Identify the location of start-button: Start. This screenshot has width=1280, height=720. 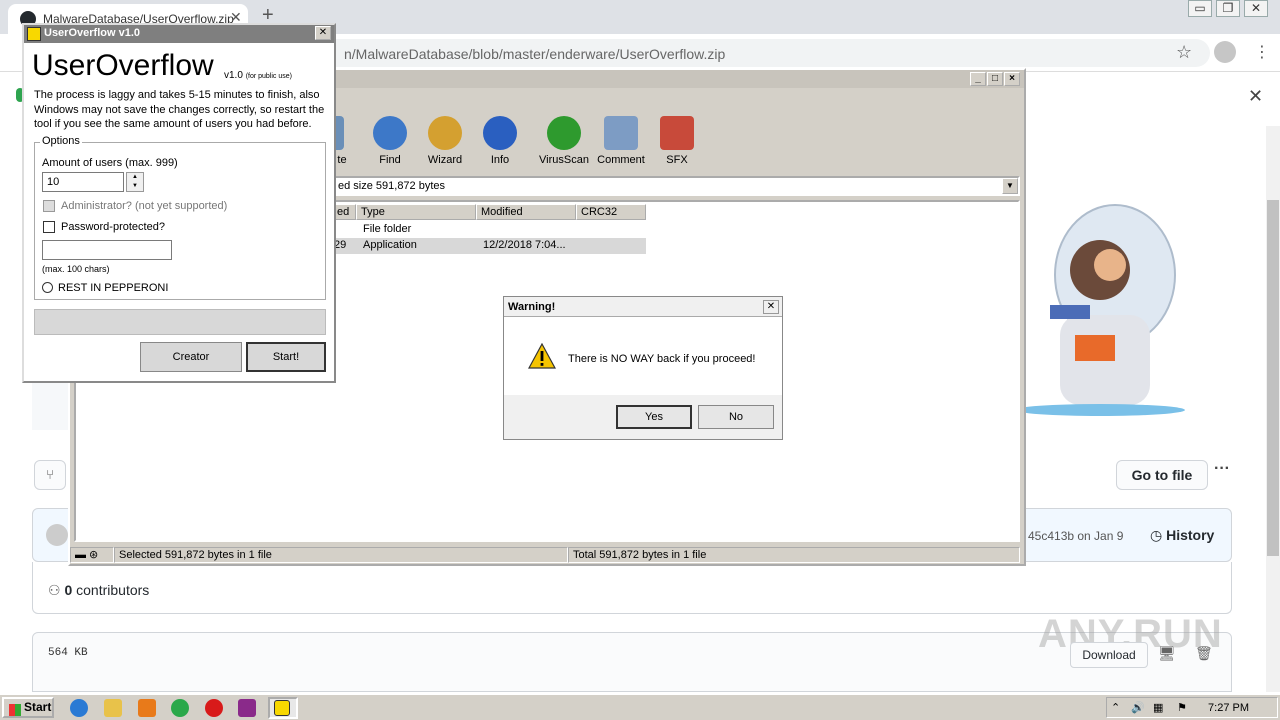
(28, 707).